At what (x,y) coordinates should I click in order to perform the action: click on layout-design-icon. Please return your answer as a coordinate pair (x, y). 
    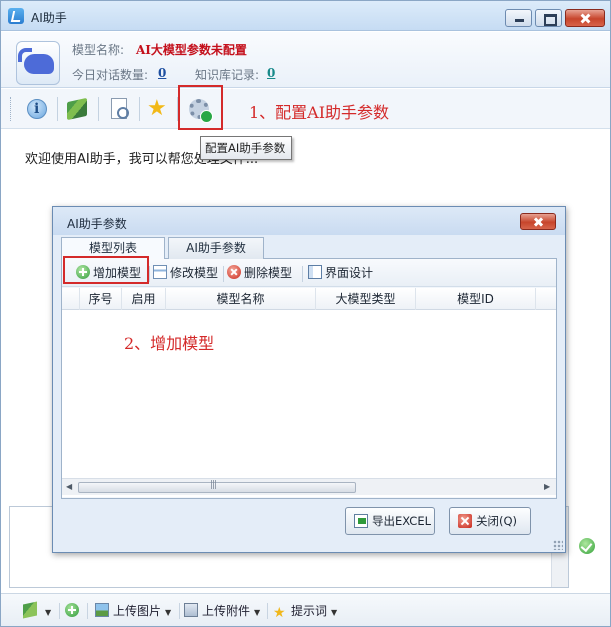
    Looking at the image, I should click on (315, 272).